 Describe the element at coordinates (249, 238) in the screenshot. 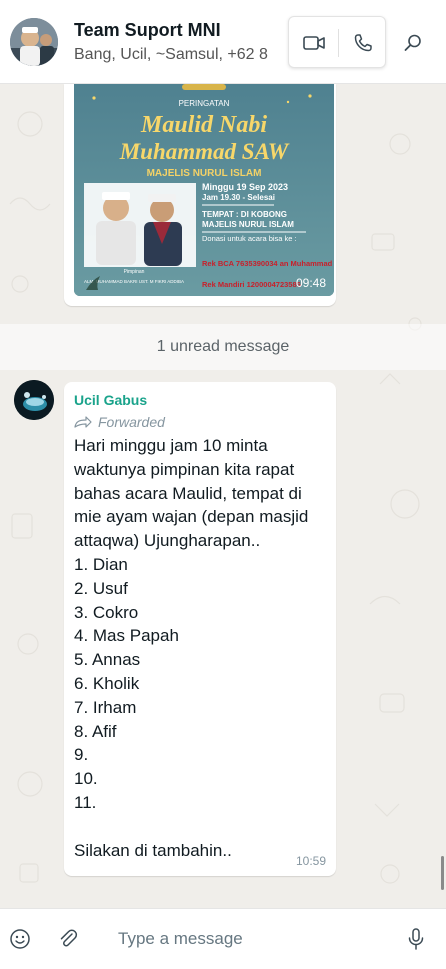

I see `poster-donation: Donasi untuk acara bisa ke :` at that location.